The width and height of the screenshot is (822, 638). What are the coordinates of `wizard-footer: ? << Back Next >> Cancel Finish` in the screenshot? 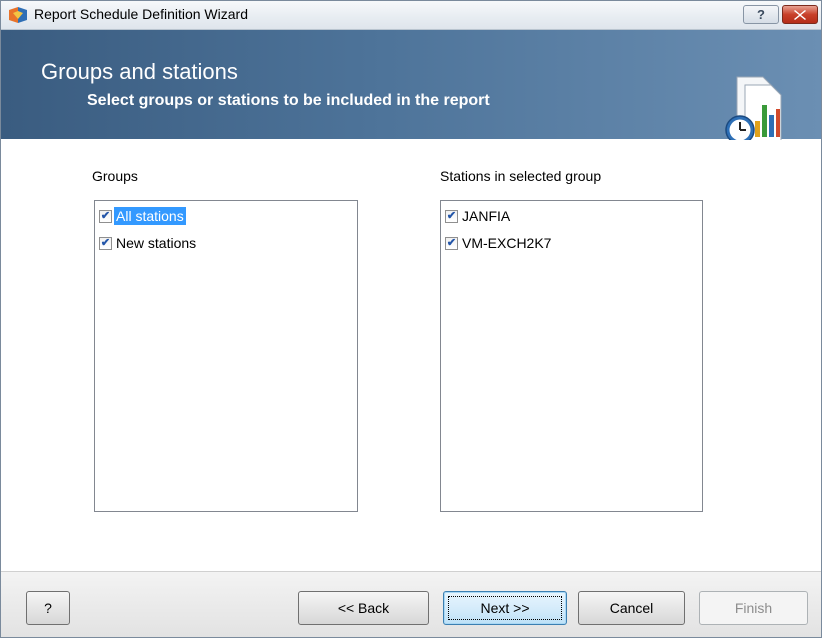 It's located at (411, 604).